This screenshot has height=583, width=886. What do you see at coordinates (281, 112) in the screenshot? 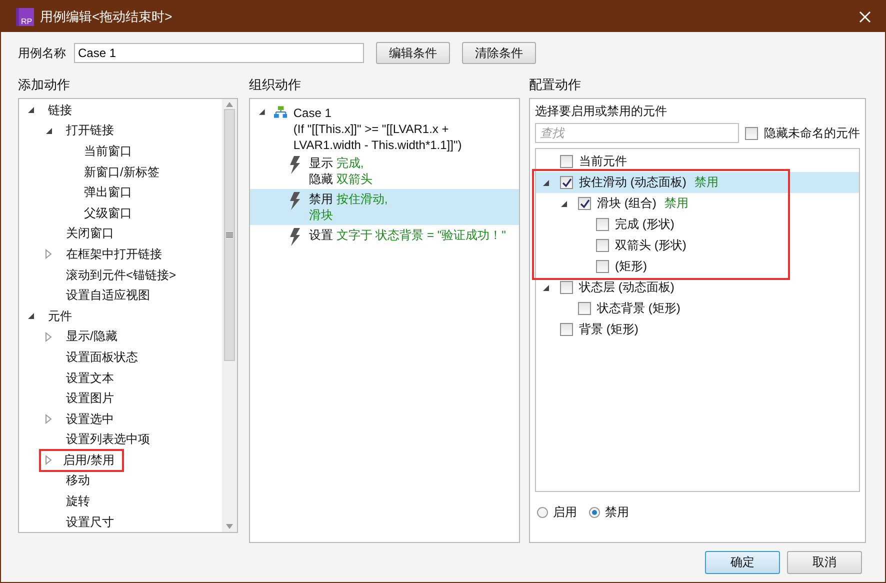
I see `hierarchy-icon` at bounding box center [281, 112].